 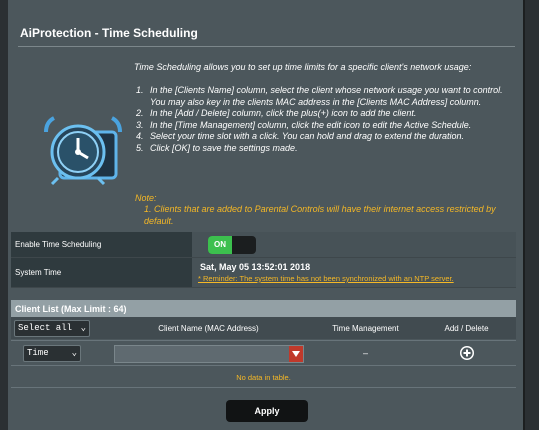 What do you see at coordinates (365, 328) in the screenshot?
I see `column-time-management: Time Management` at bounding box center [365, 328].